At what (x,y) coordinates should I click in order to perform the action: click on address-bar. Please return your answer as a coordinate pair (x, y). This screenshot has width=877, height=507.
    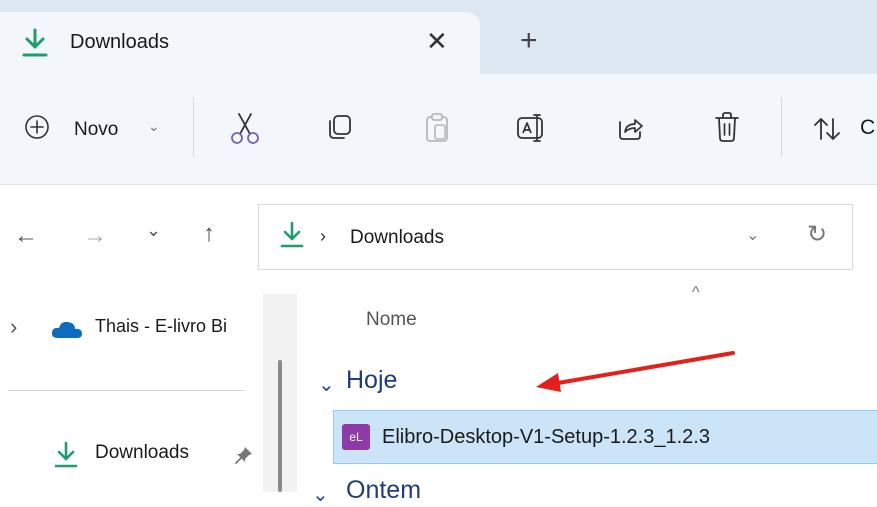
    Looking at the image, I should click on (555, 237).